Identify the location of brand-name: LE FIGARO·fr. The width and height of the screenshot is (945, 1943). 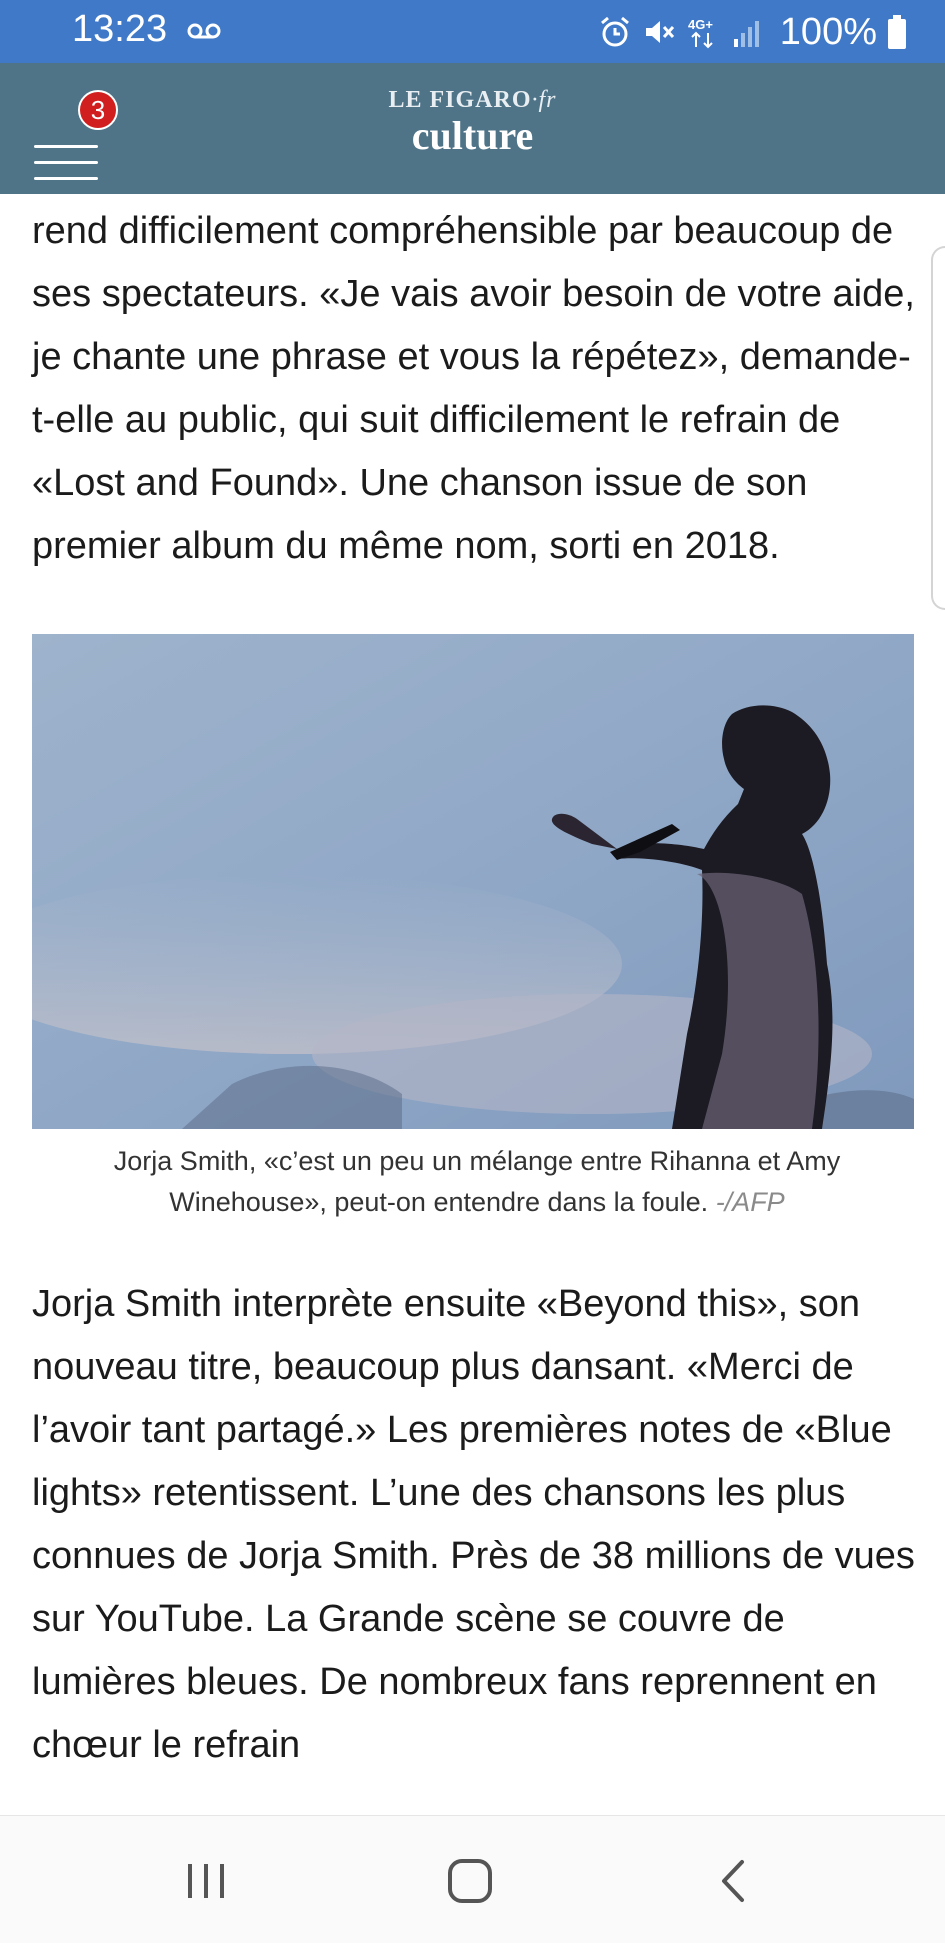
(472, 100).